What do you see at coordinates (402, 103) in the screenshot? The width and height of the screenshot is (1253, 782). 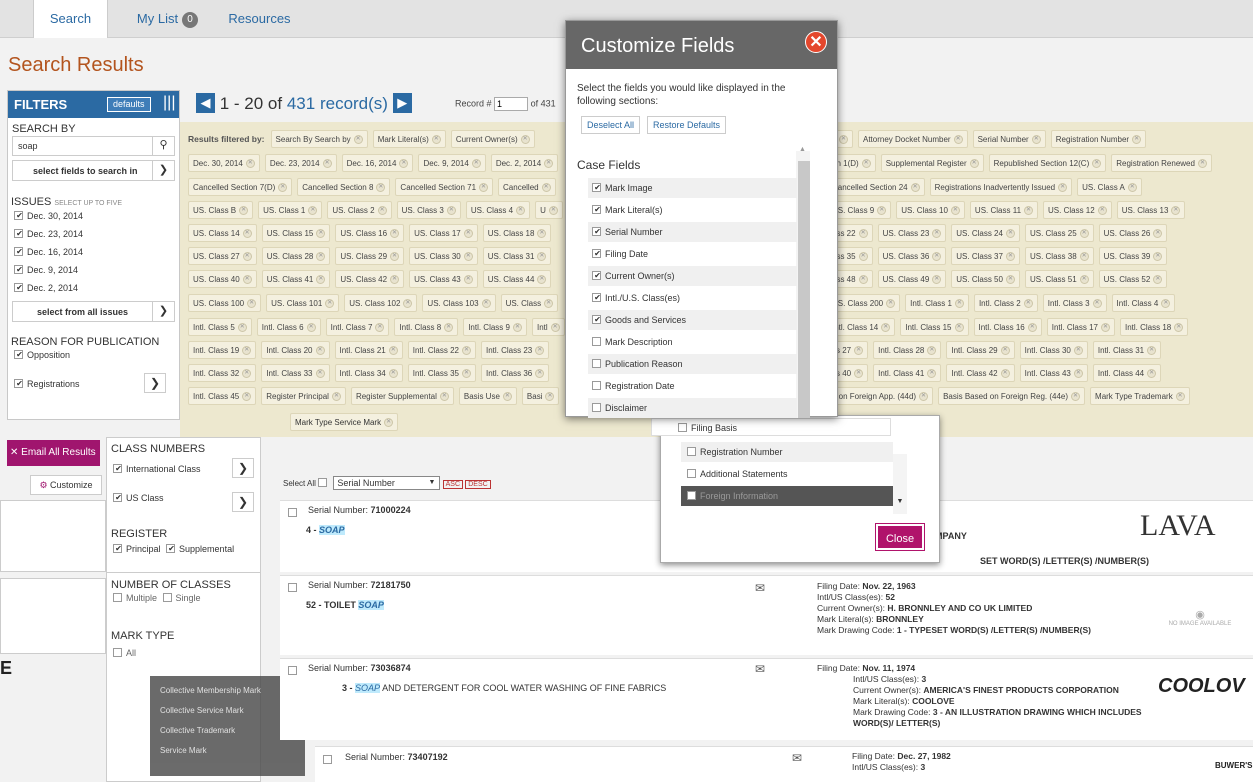 I see `next-page-button: ▶` at bounding box center [402, 103].